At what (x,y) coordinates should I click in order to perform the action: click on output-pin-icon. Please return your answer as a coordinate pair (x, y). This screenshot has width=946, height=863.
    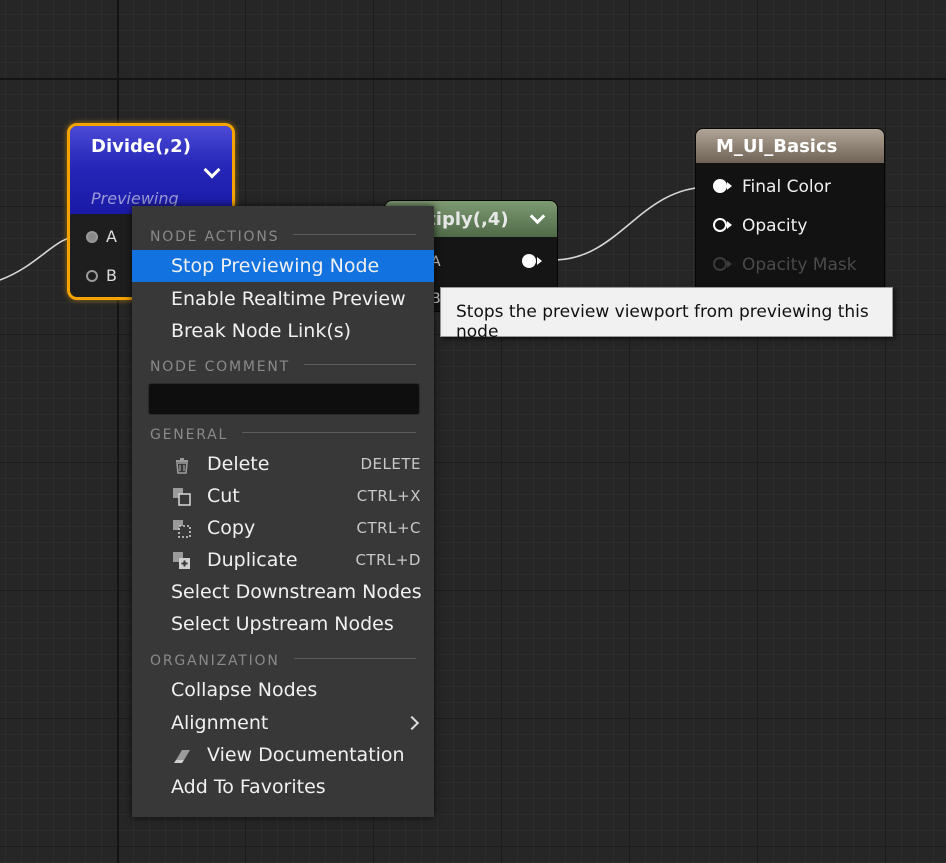
    Looking at the image, I should click on (529, 261).